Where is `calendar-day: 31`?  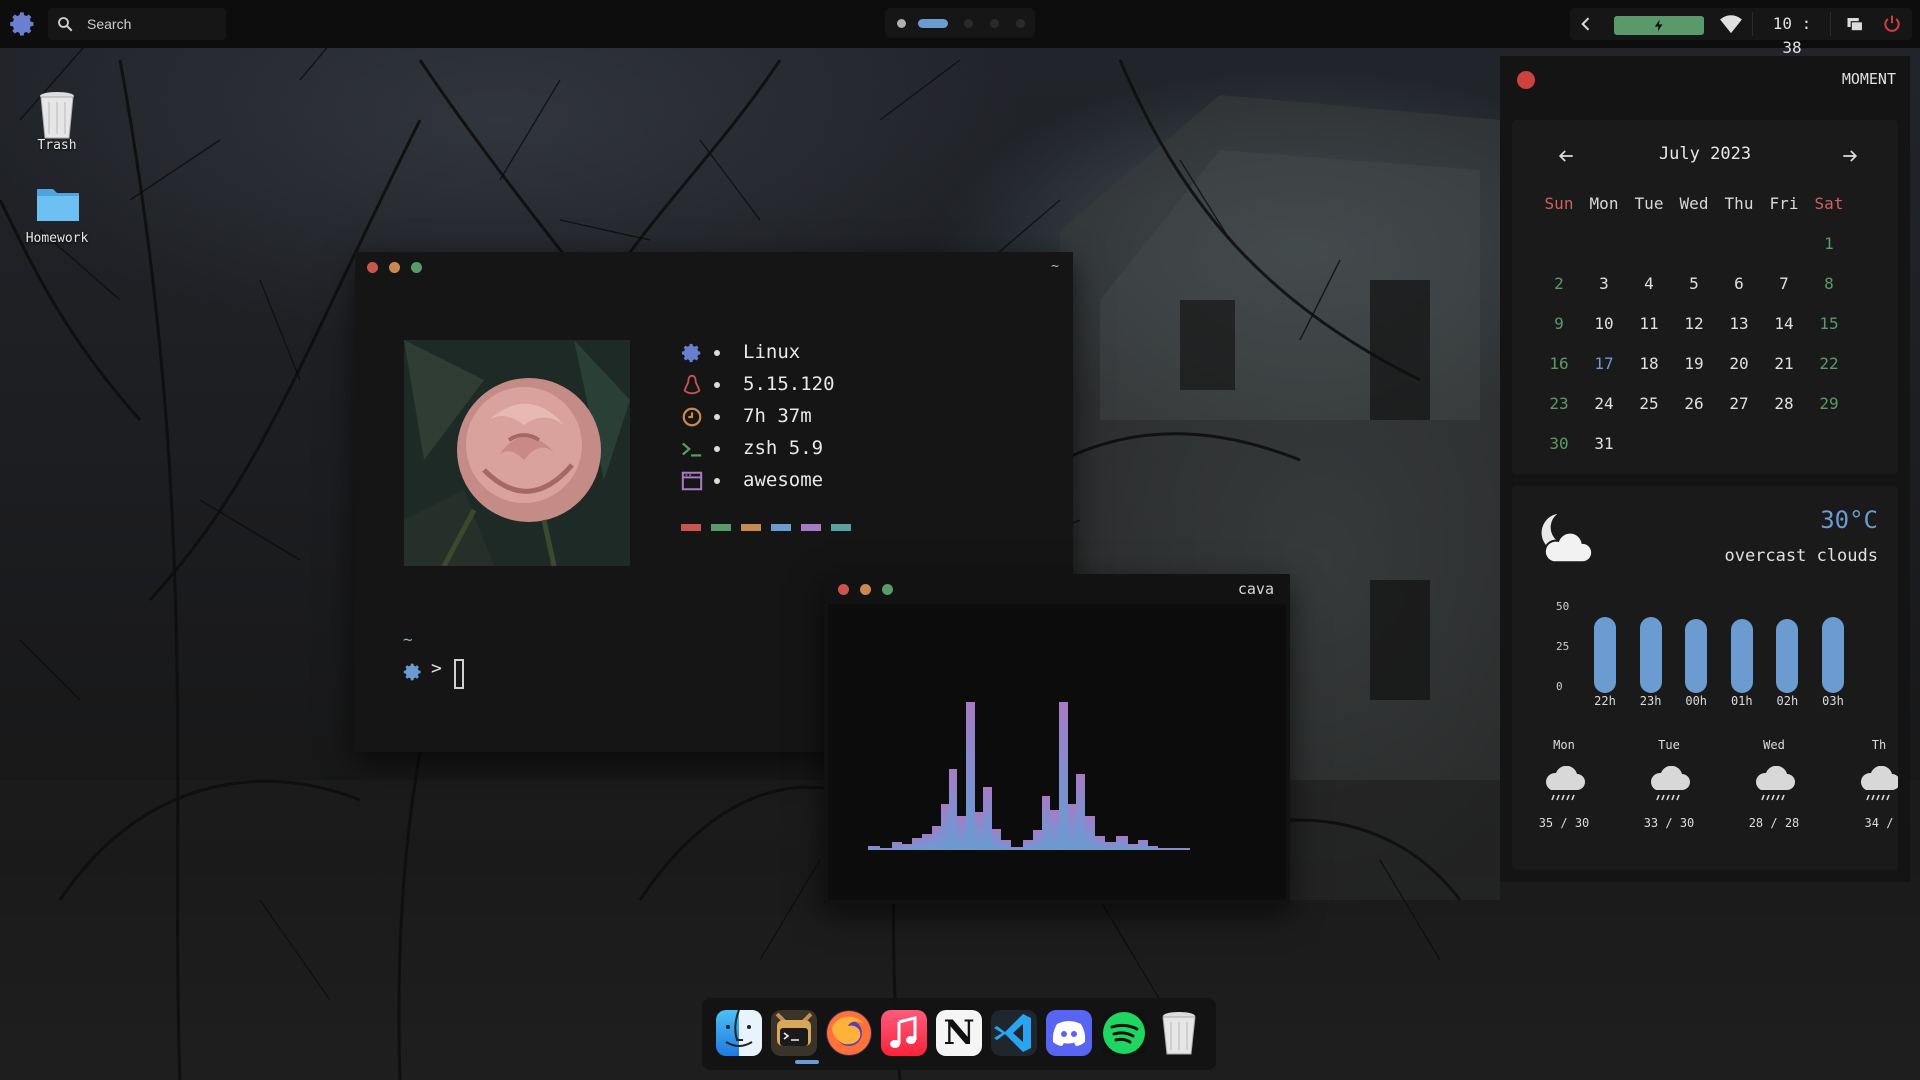
calendar-day: 31 is located at coordinates (1604, 444).